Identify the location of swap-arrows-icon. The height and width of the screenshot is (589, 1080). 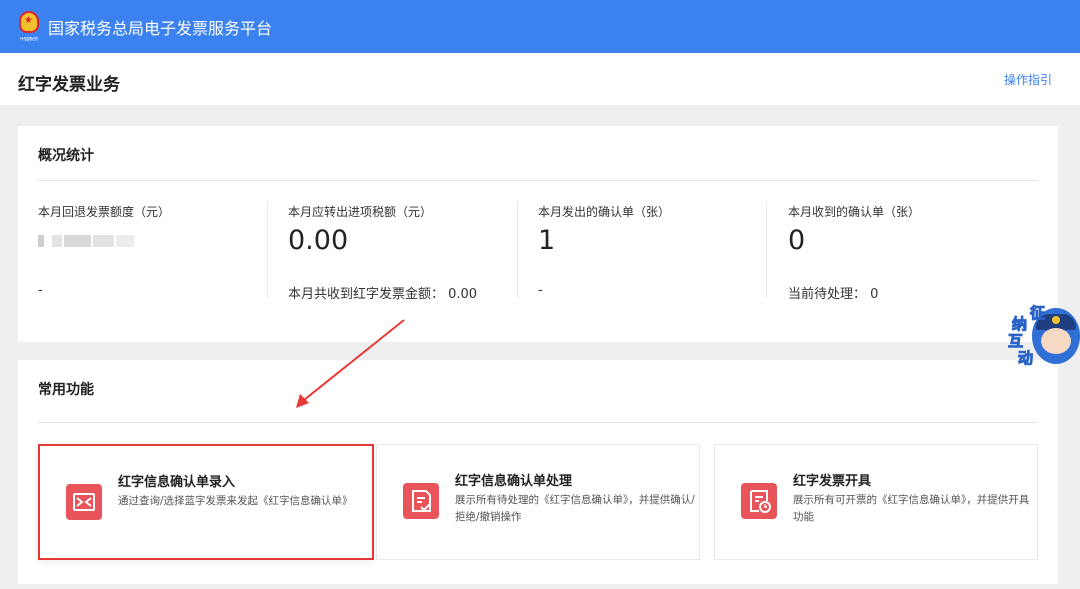
(84, 502).